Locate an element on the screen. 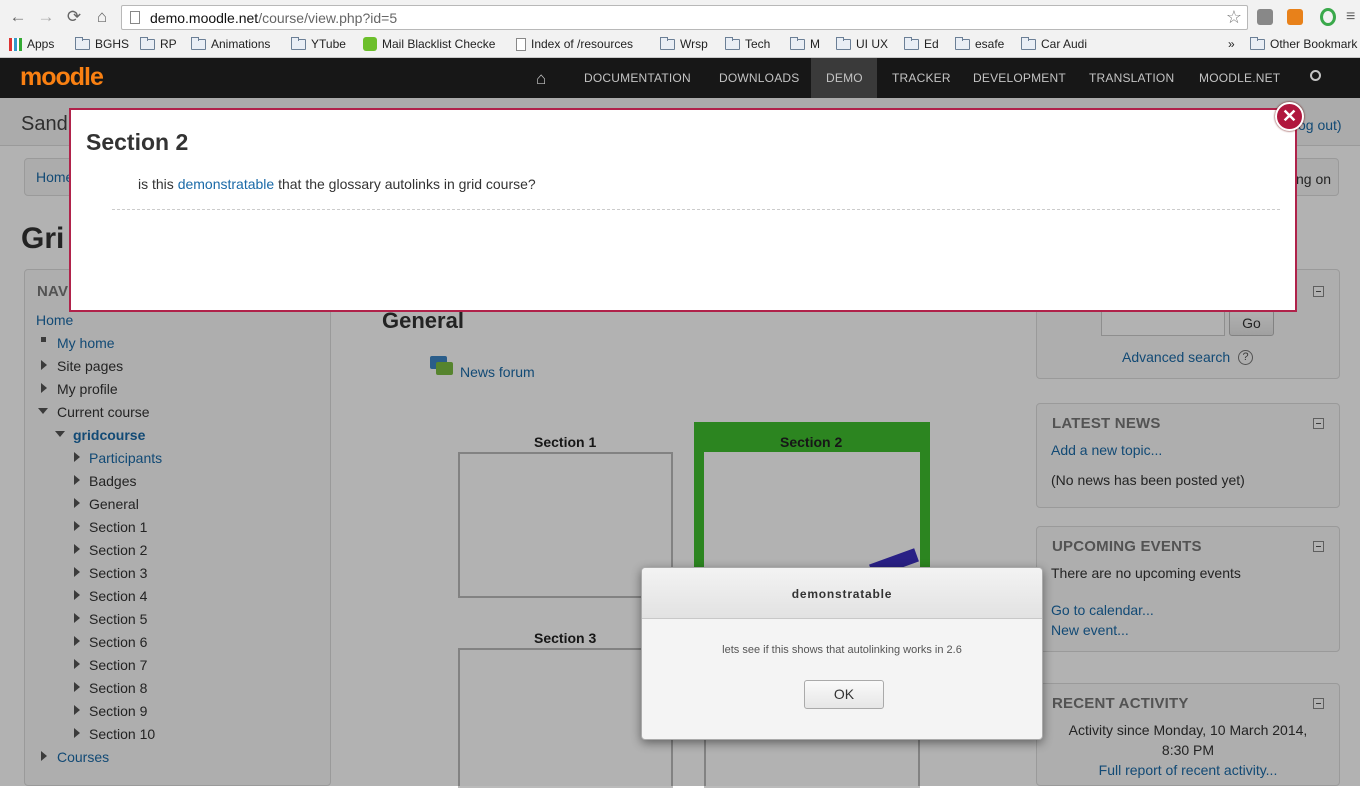 Image resolution: width=1360 pixels, height=788 pixels. back-arrow-icon: ← is located at coordinates (18, 17).